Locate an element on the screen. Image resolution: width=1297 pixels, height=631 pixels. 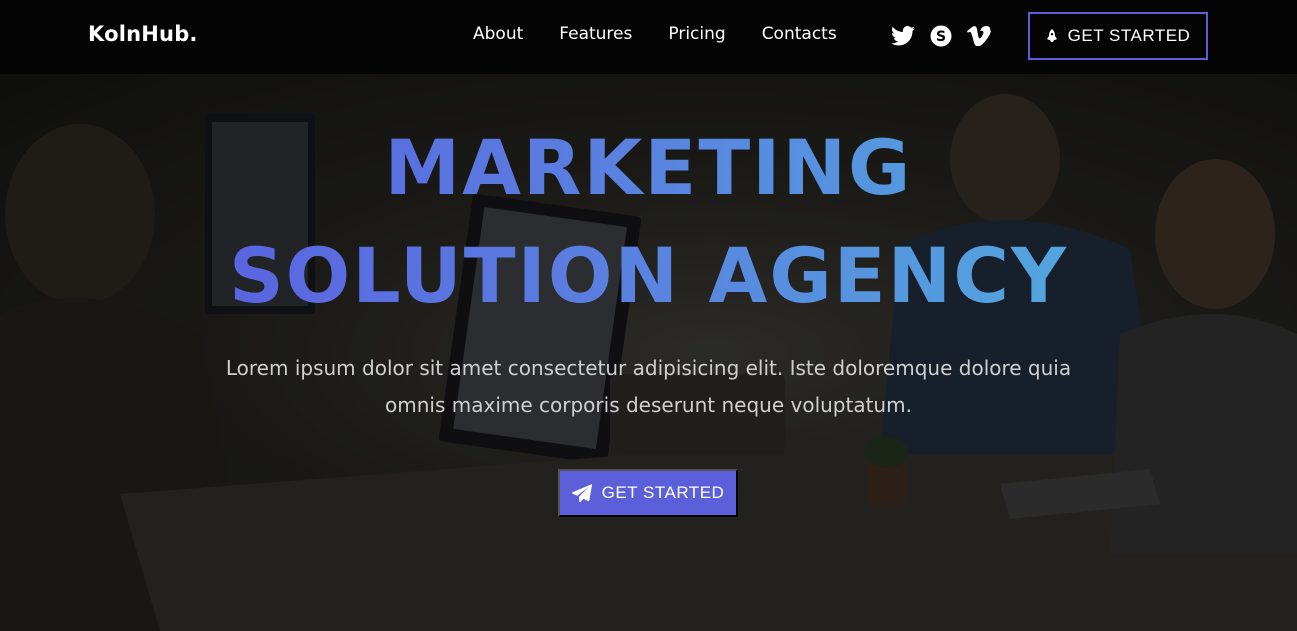
hero-get-started-button: GET STARTED is located at coordinates (648, 493).